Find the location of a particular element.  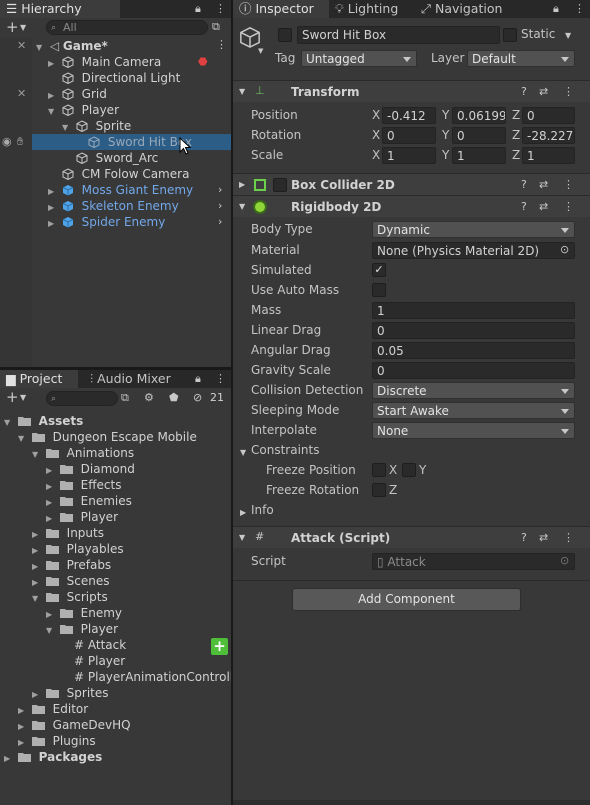

hierarchy-row-sword-arc: Sword_Arc is located at coordinates (146, 158).